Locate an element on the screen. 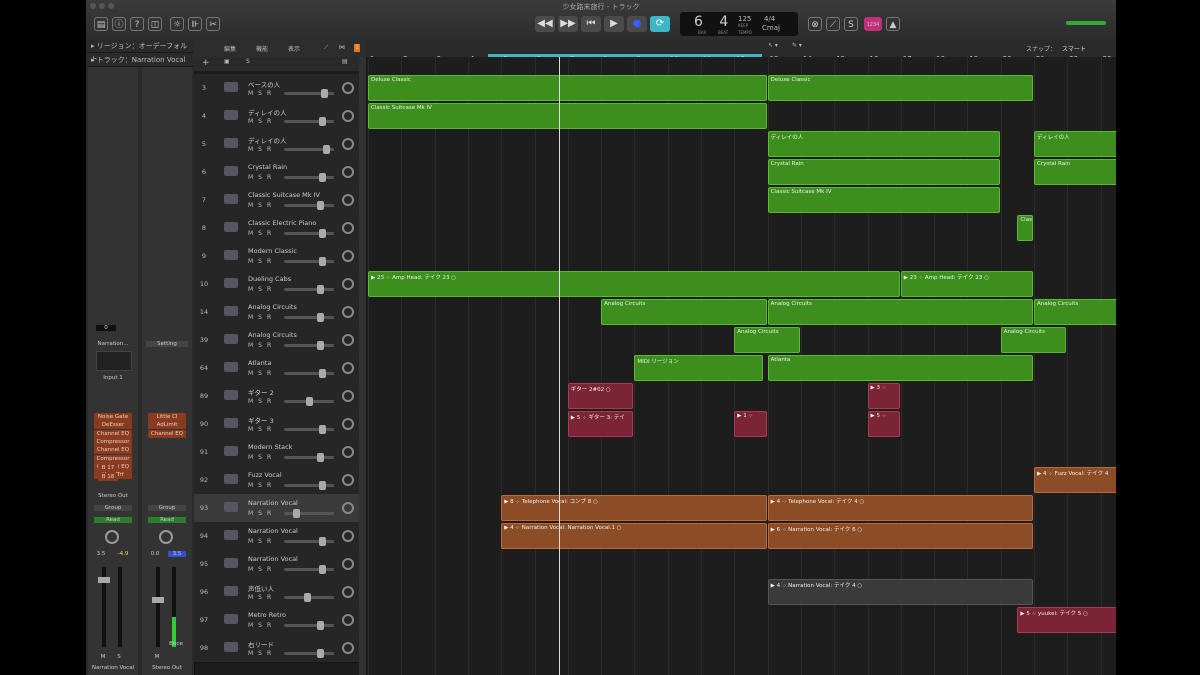 The image size is (1200, 675). track-header: 7 Classic Suitcase Mk IV MSR is located at coordinates (276, 200).